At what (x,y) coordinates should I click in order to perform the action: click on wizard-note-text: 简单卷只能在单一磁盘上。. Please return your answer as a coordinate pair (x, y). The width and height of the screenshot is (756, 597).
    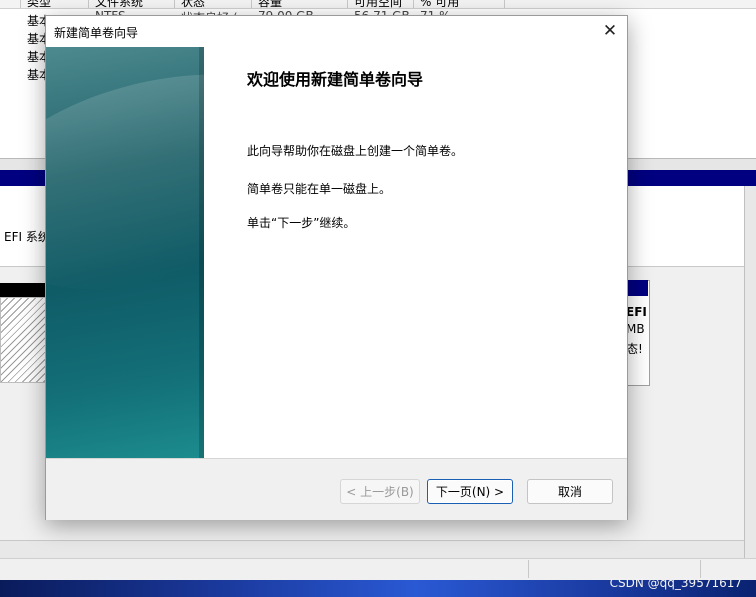
    Looking at the image, I should click on (319, 189).